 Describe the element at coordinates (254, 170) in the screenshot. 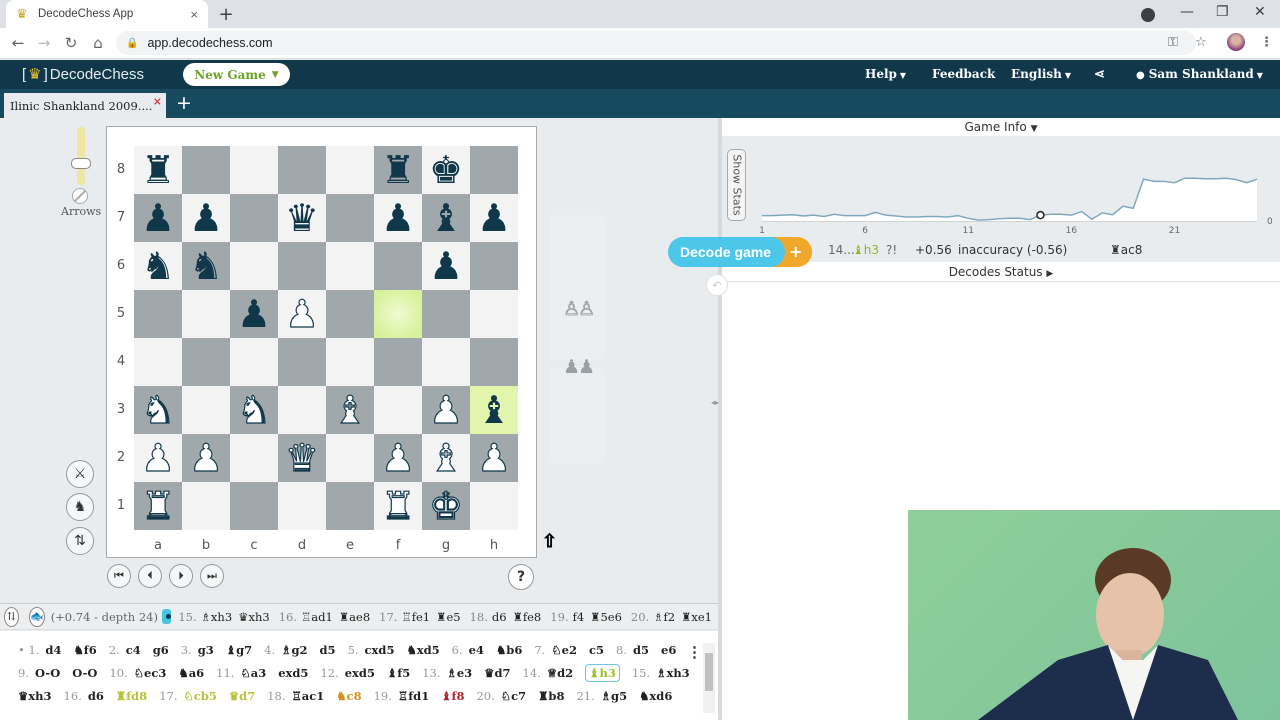

I see `square-c8` at that location.